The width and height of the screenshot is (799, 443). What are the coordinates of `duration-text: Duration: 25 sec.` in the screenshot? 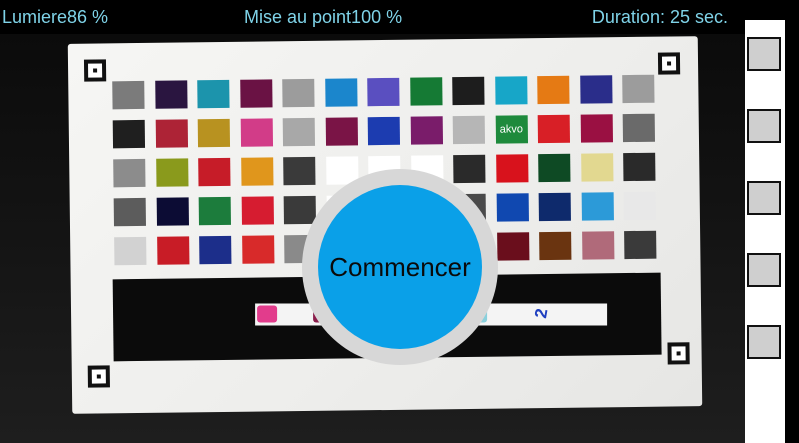 It's located at (659, 17).